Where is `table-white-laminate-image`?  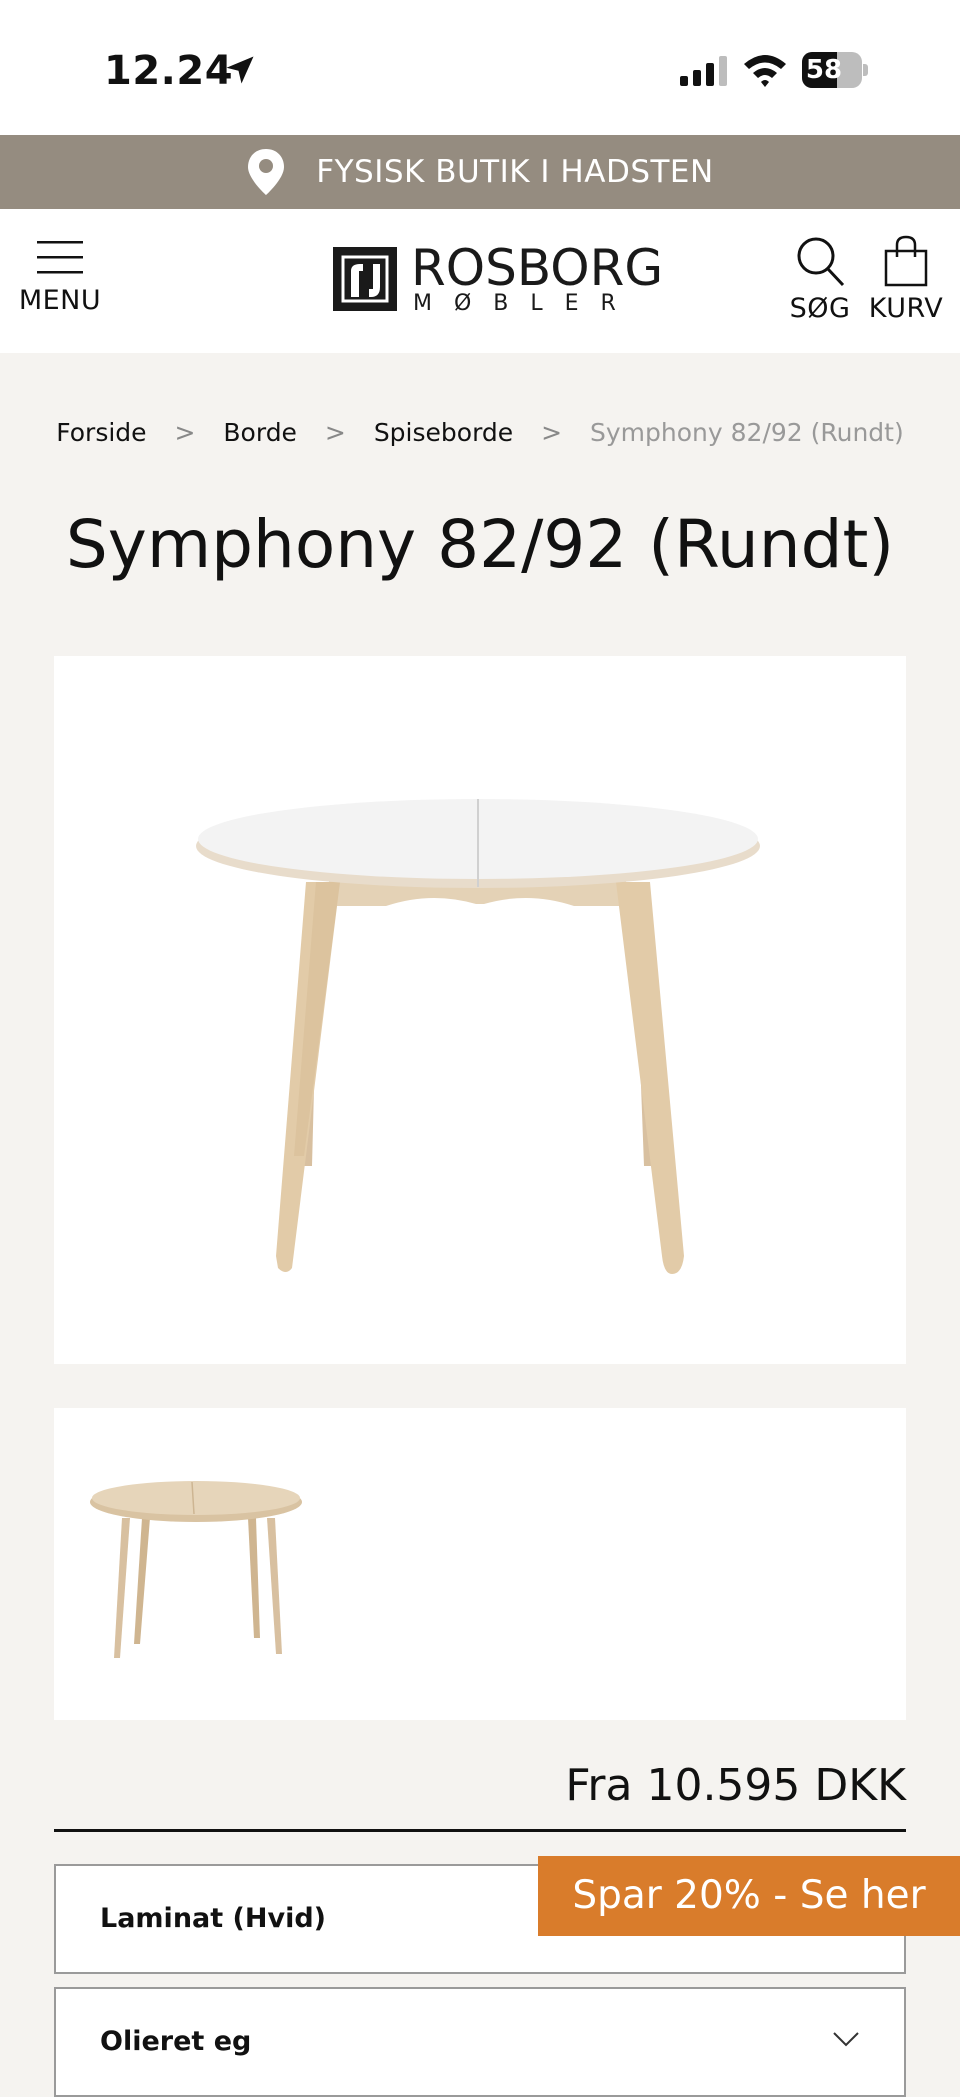
table-white-laminate-image is located at coordinates (478, 1036).